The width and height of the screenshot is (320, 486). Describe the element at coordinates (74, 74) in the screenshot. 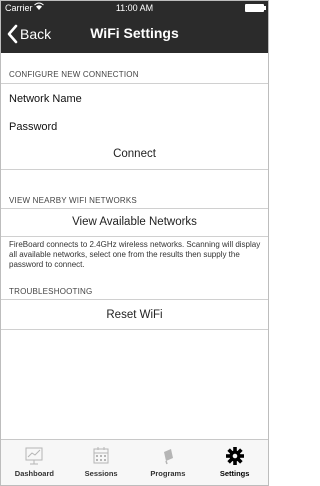

I see `configure-section-header: CONFIGURE NEW CONNECTION` at that location.